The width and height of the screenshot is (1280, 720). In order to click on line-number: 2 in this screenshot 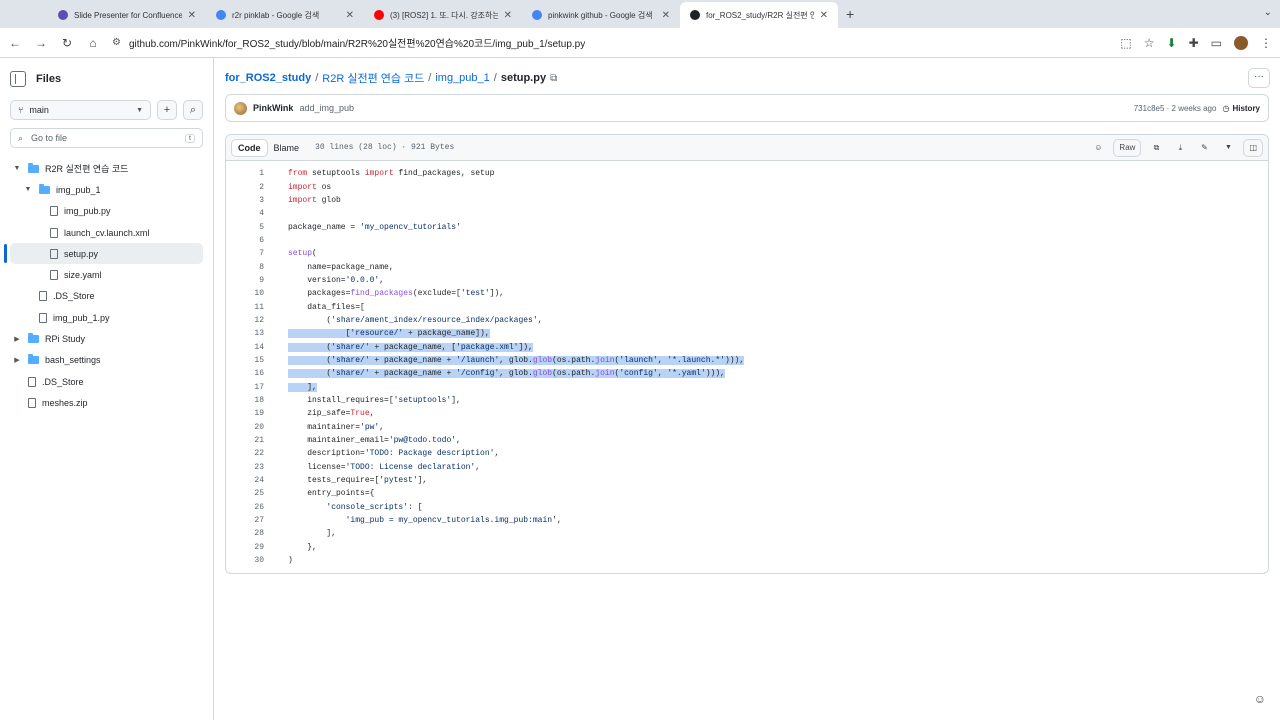, I will do `click(245, 187)`.